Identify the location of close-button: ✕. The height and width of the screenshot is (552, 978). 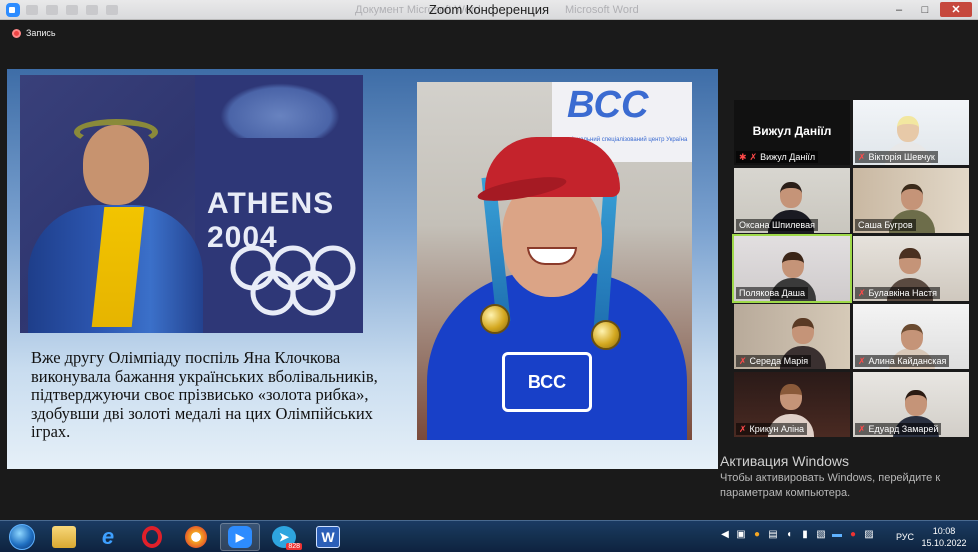
(956, 9).